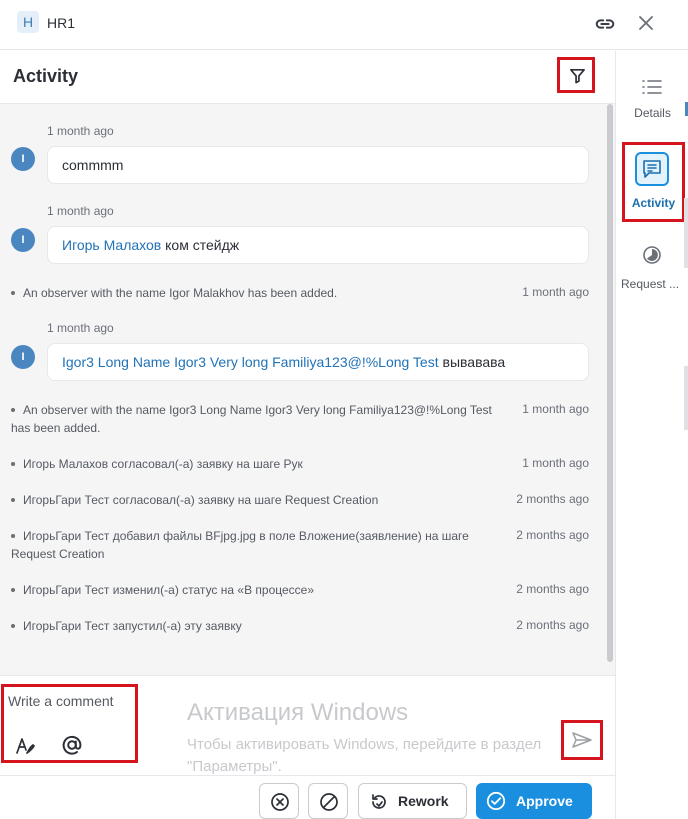  I want to click on filter-icon, so click(577, 76).